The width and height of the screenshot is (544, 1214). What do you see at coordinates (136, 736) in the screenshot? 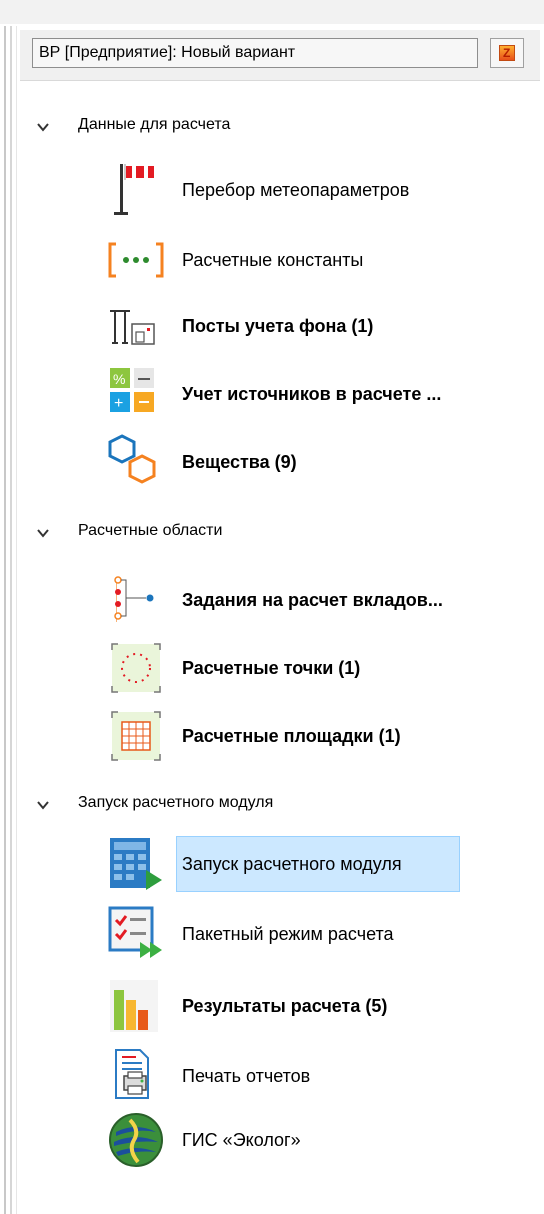
I see `calculation-areas-icon` at bounding box center [136, 736].